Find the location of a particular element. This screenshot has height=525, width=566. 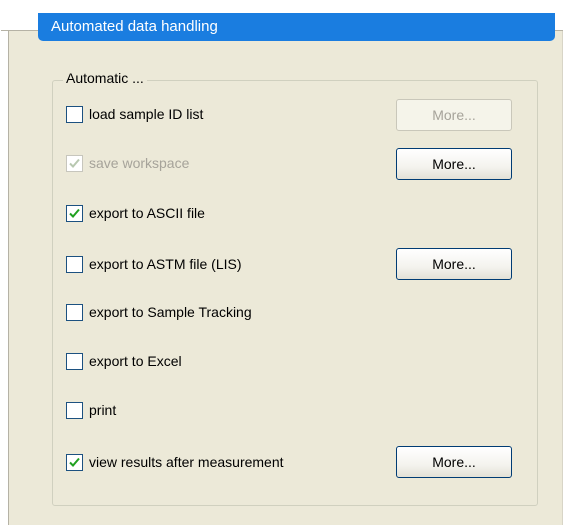

export-astm-label: export to ASTM file (LIS) is located at coordinates (165, 264).